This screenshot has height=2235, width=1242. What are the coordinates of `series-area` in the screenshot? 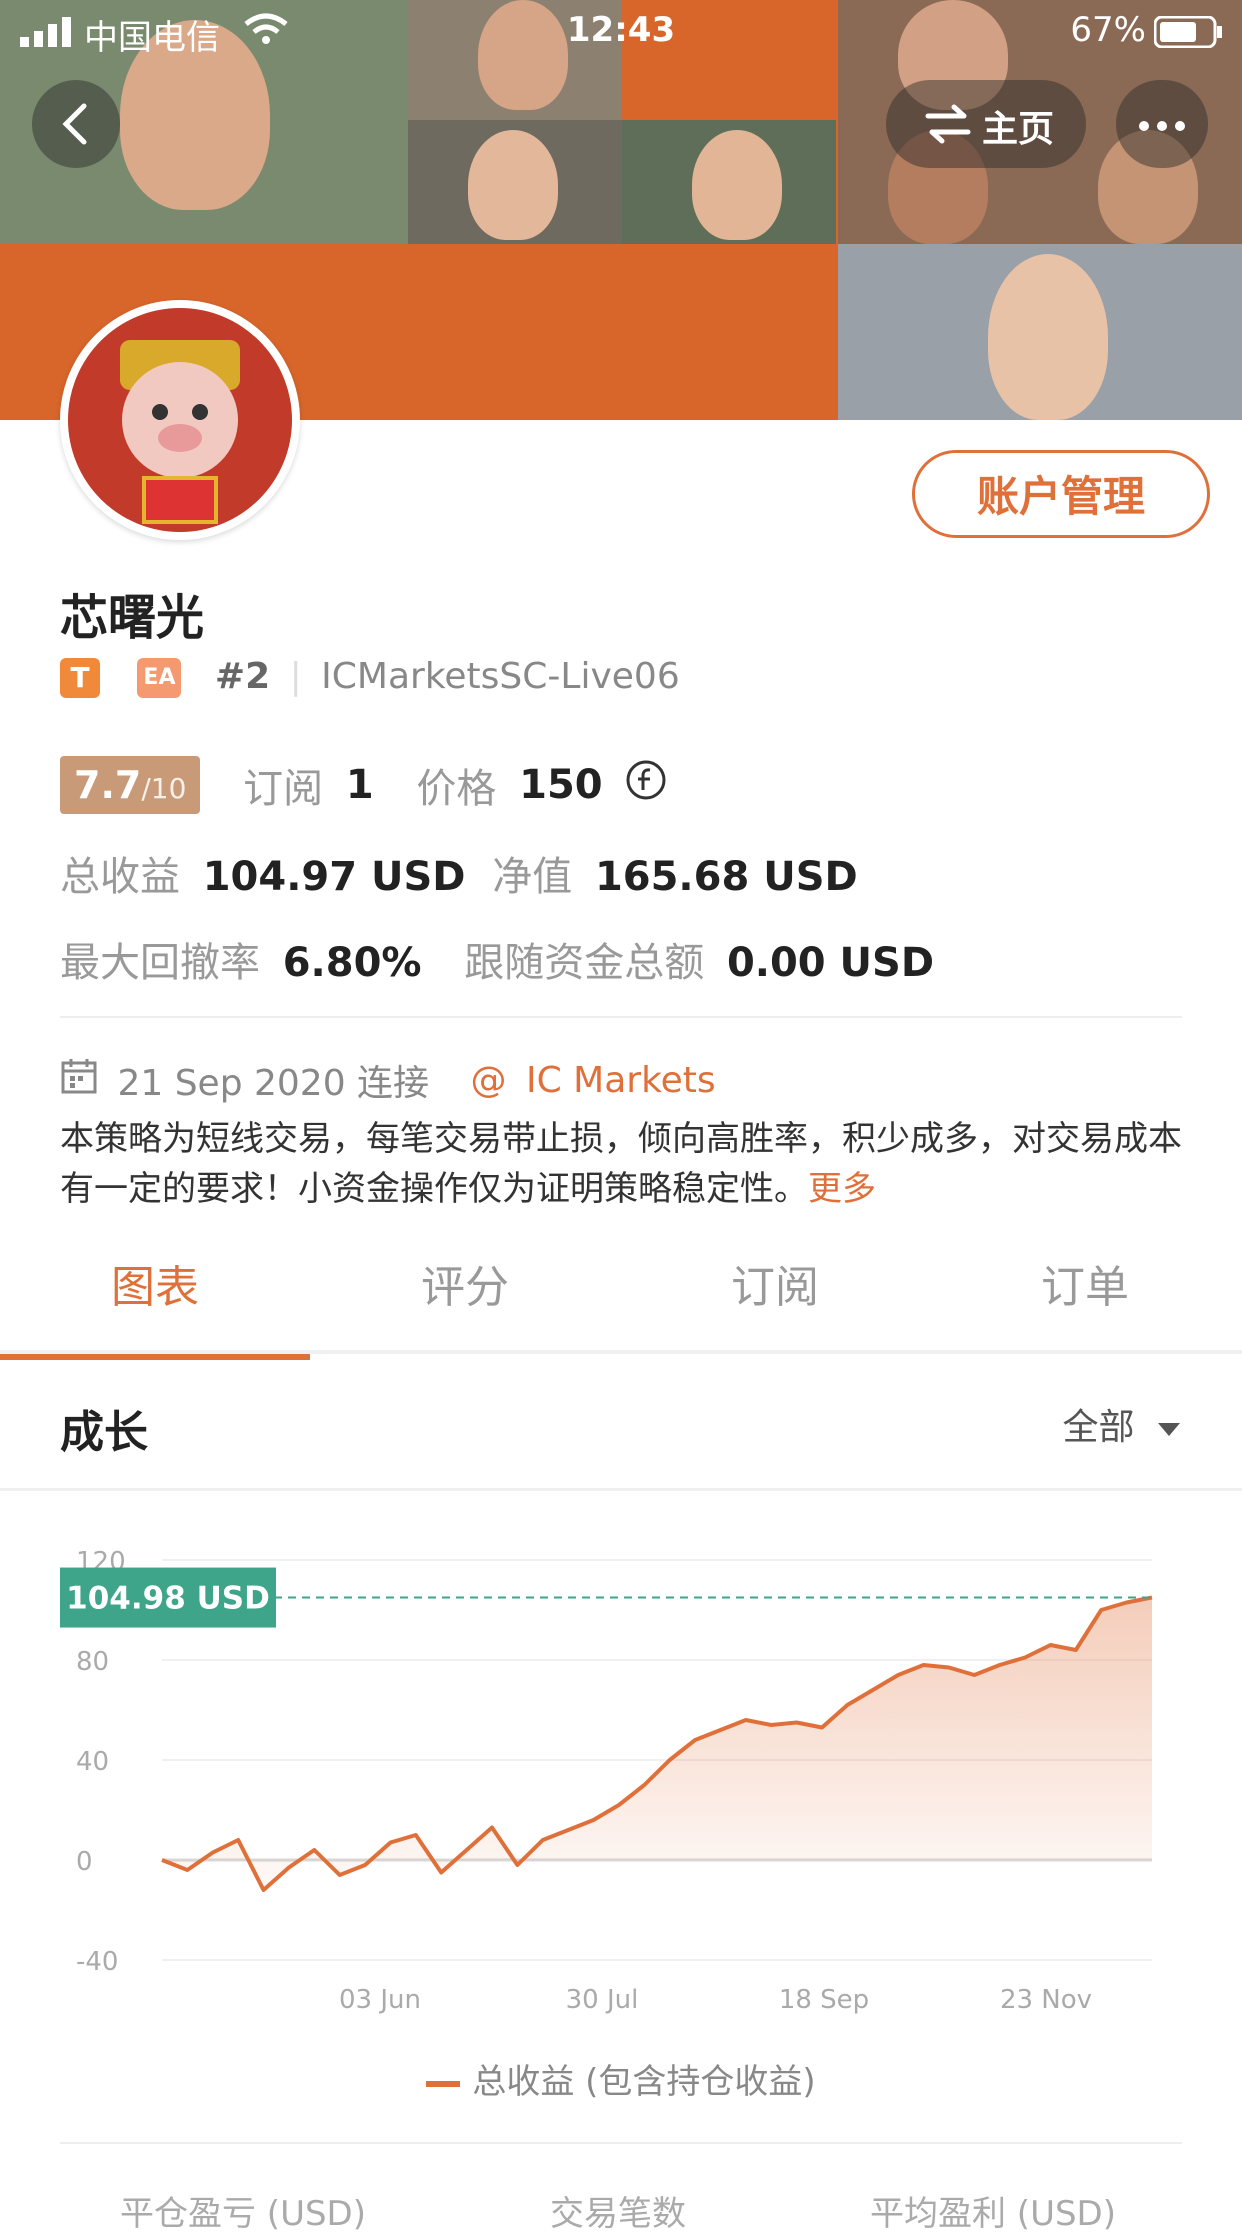 It's located at (657, 1743).